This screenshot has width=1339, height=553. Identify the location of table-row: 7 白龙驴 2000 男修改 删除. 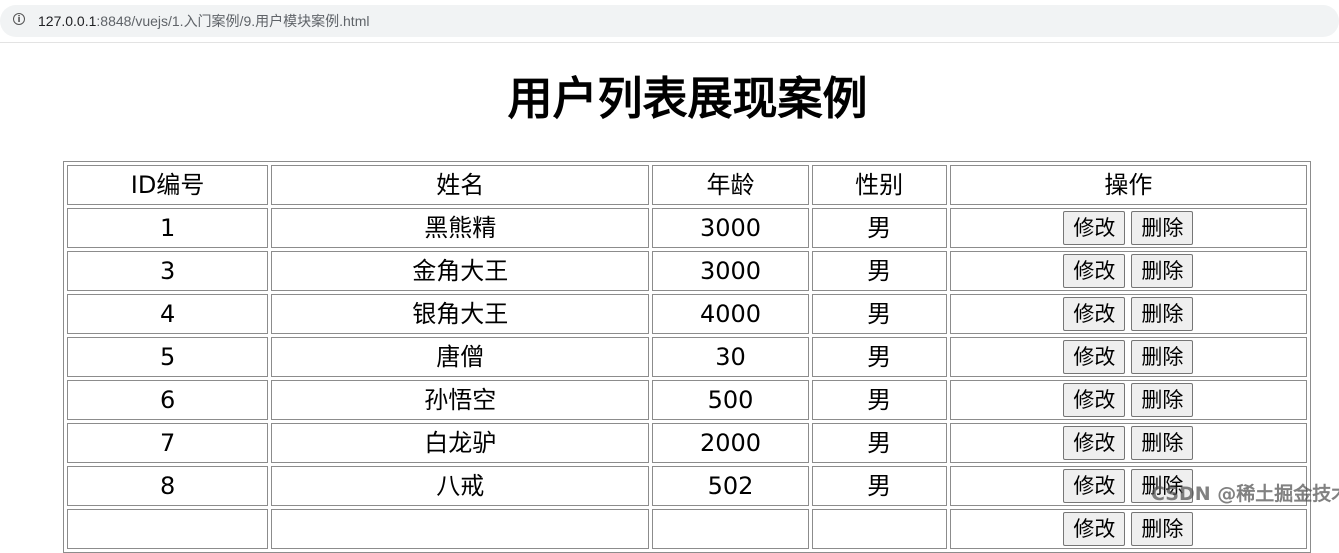
(687, 443).